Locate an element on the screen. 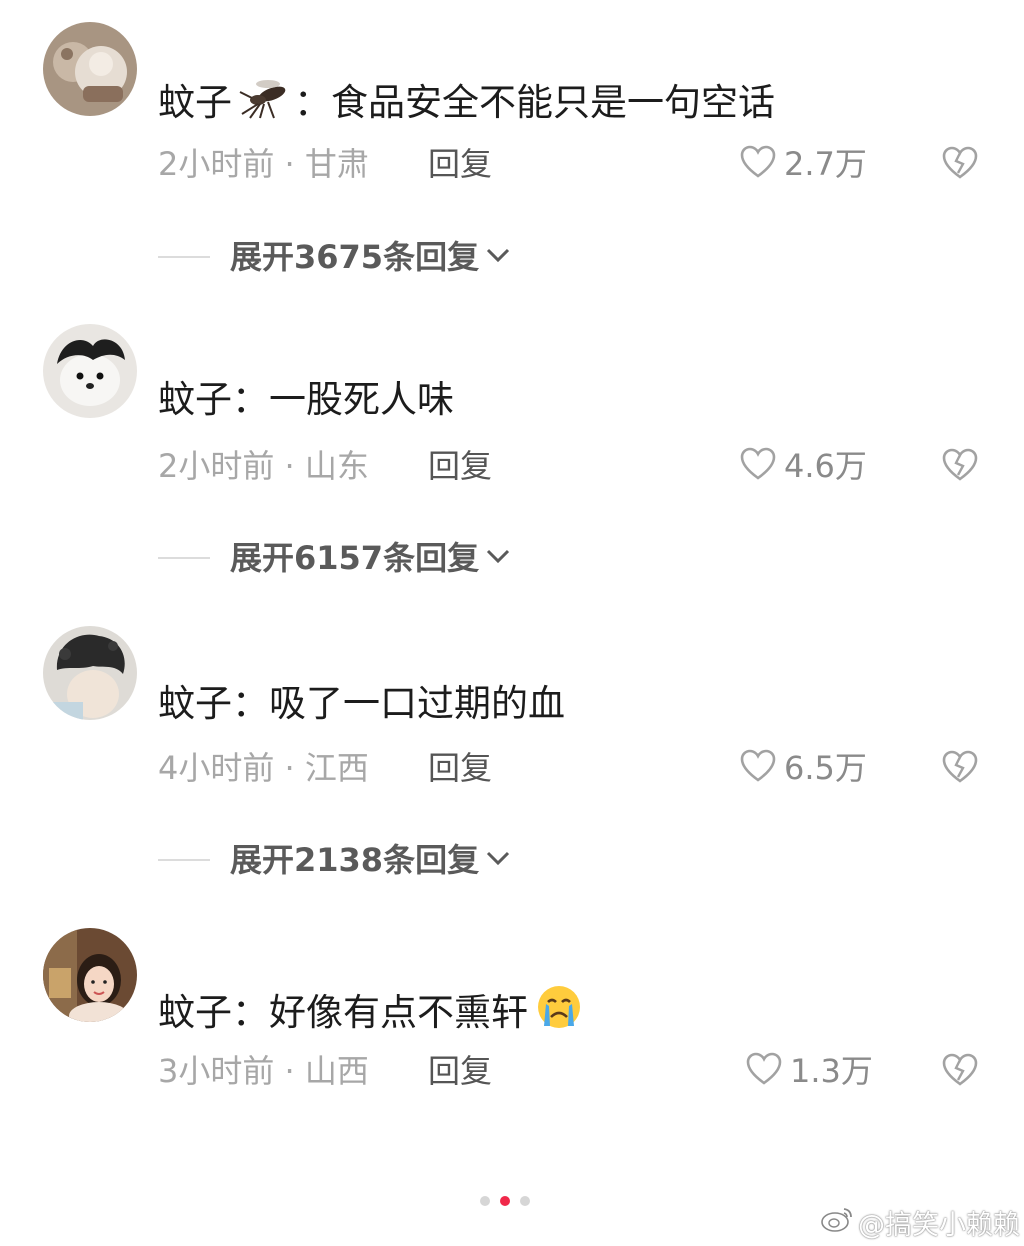  comment-meta: 2小时前 · 甘肃 is located at coordinates (263, 164).